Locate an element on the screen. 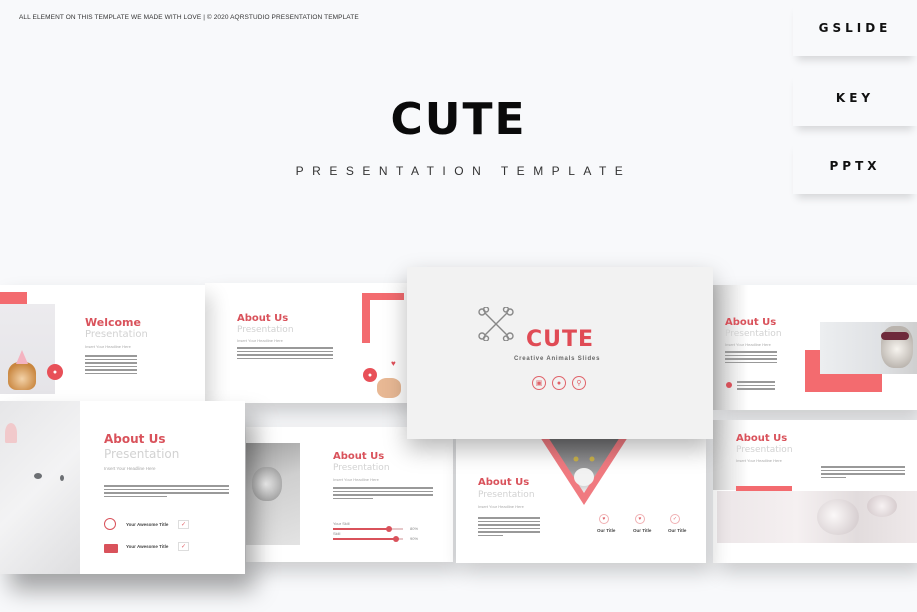 This screenshot has width=917, height=612. bullet-text is located at coordinates (756, 386).